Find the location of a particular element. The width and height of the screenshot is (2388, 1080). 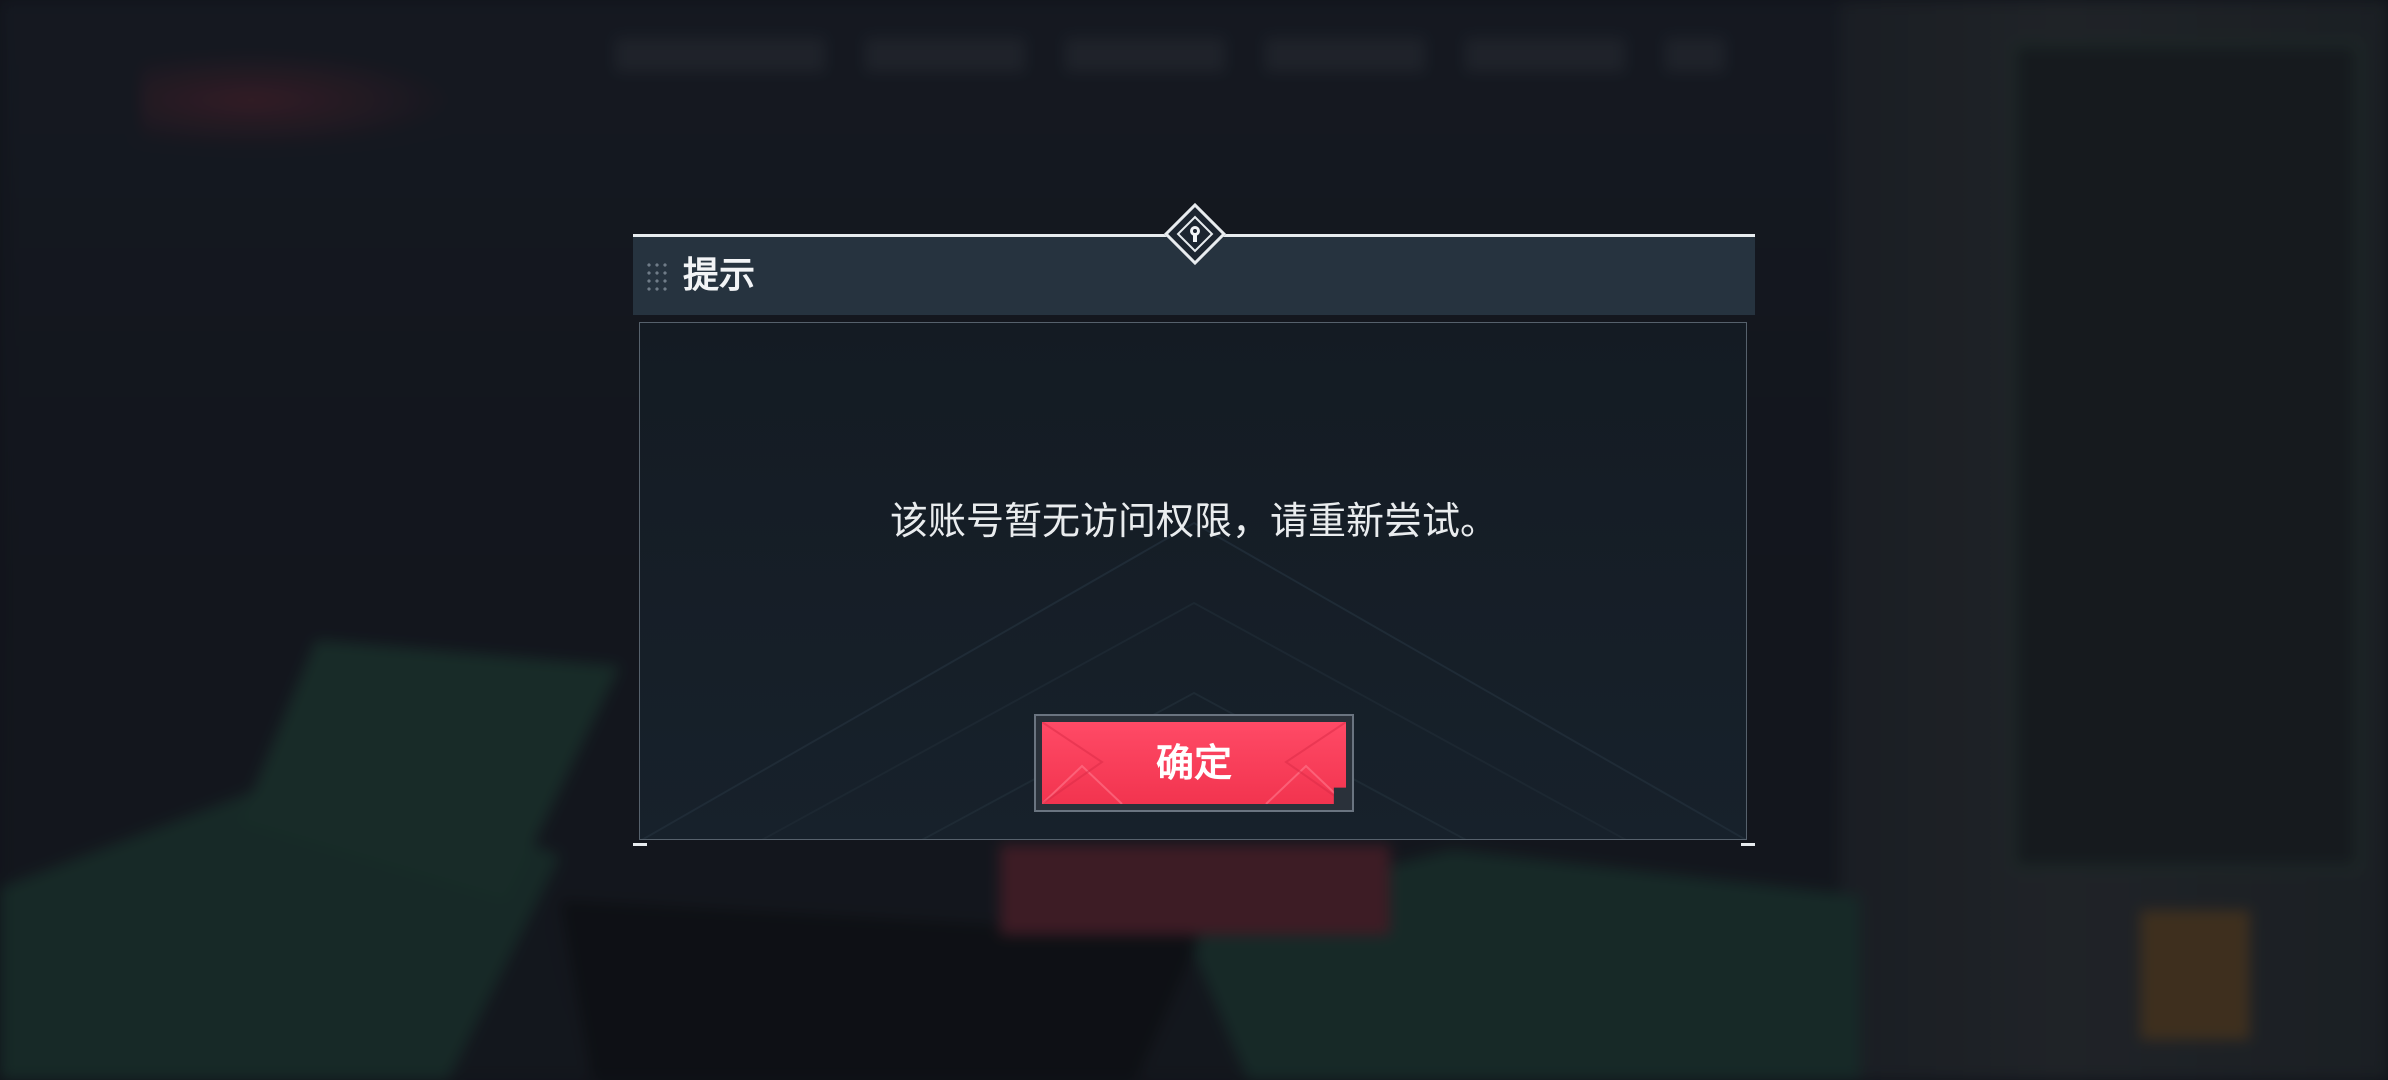

confirm-button-frame: 确定 is located at coordinates (1194, 763).